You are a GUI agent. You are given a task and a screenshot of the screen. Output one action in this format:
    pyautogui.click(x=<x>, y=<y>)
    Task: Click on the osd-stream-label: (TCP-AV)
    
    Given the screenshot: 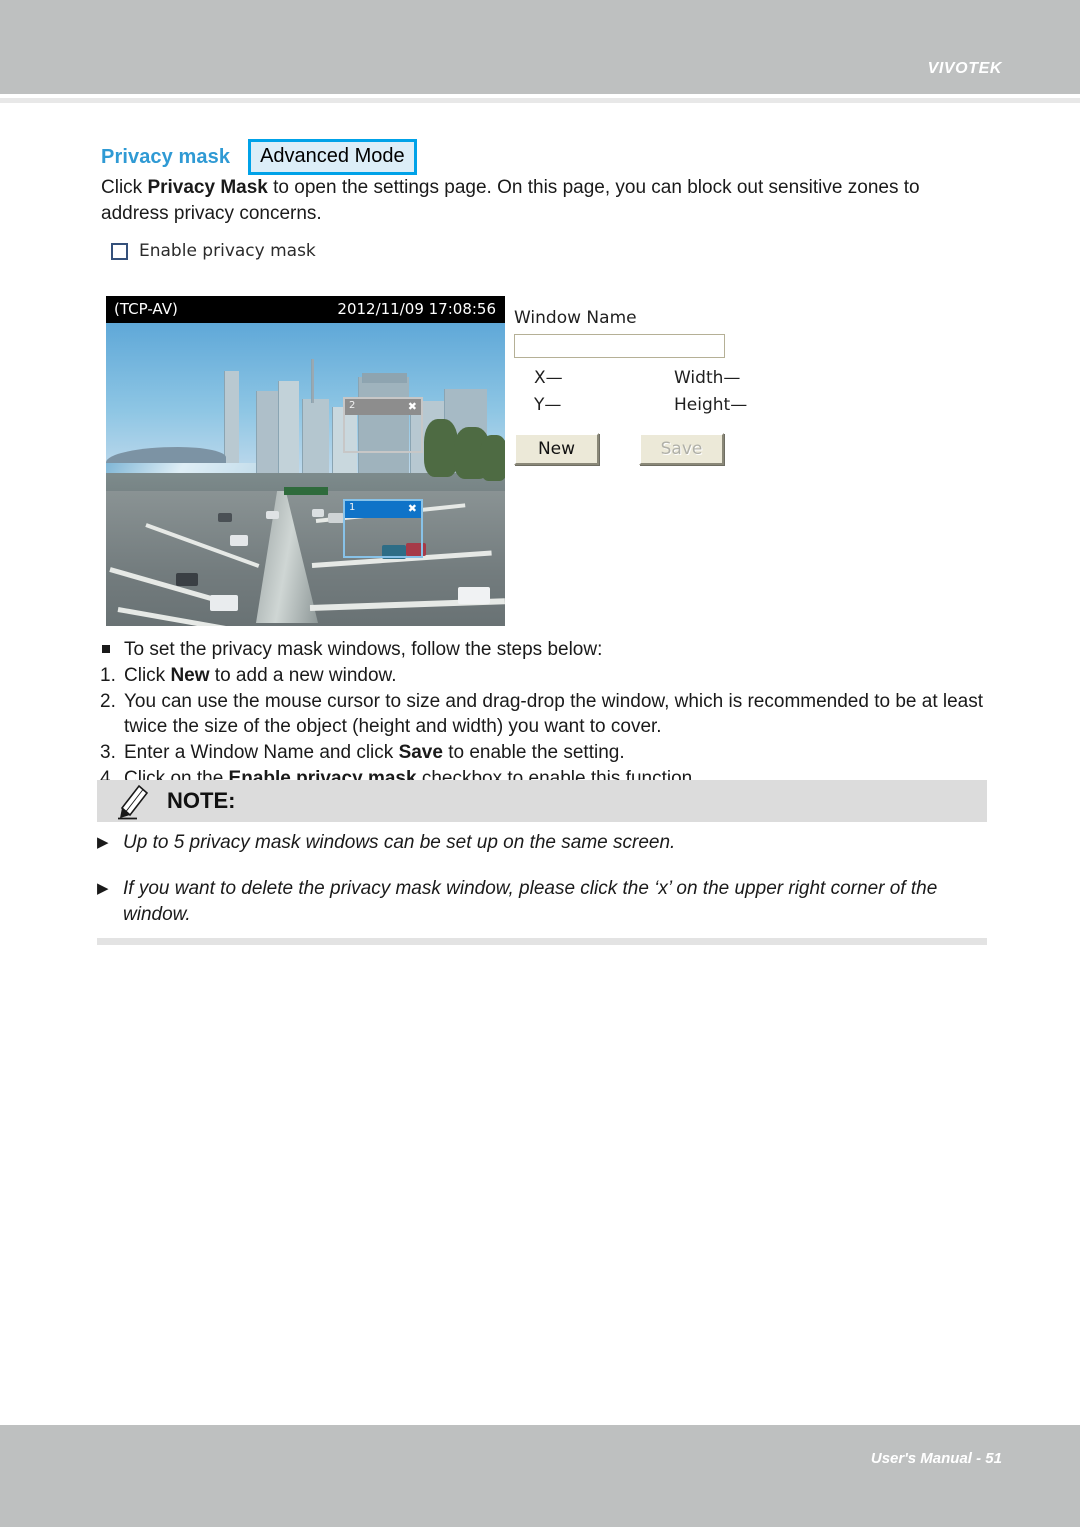 What is the action you would take?
    pyautogui.click(x=146, y=309)
    